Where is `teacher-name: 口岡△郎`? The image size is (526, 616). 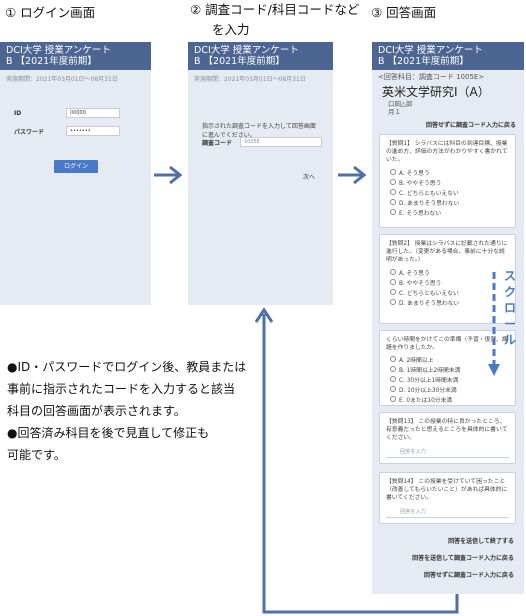
teacher-name: 口岡△郎 is located at coordinates (400, 104).